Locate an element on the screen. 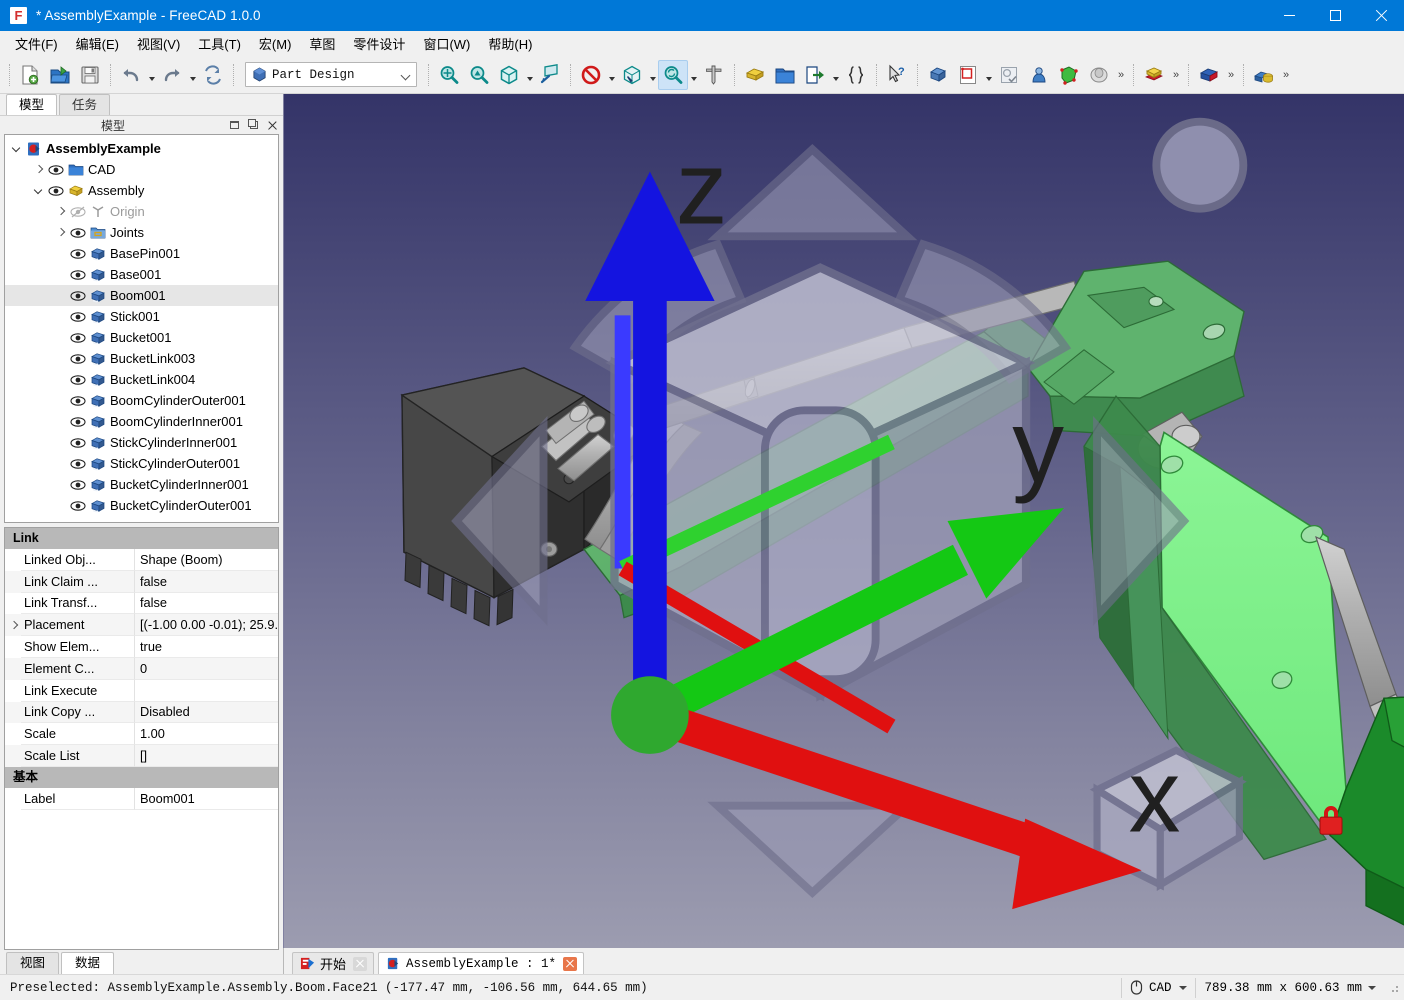 The image size is (1404, 1000). menu-view: 视图(V) is located at coordinates (158, 43).